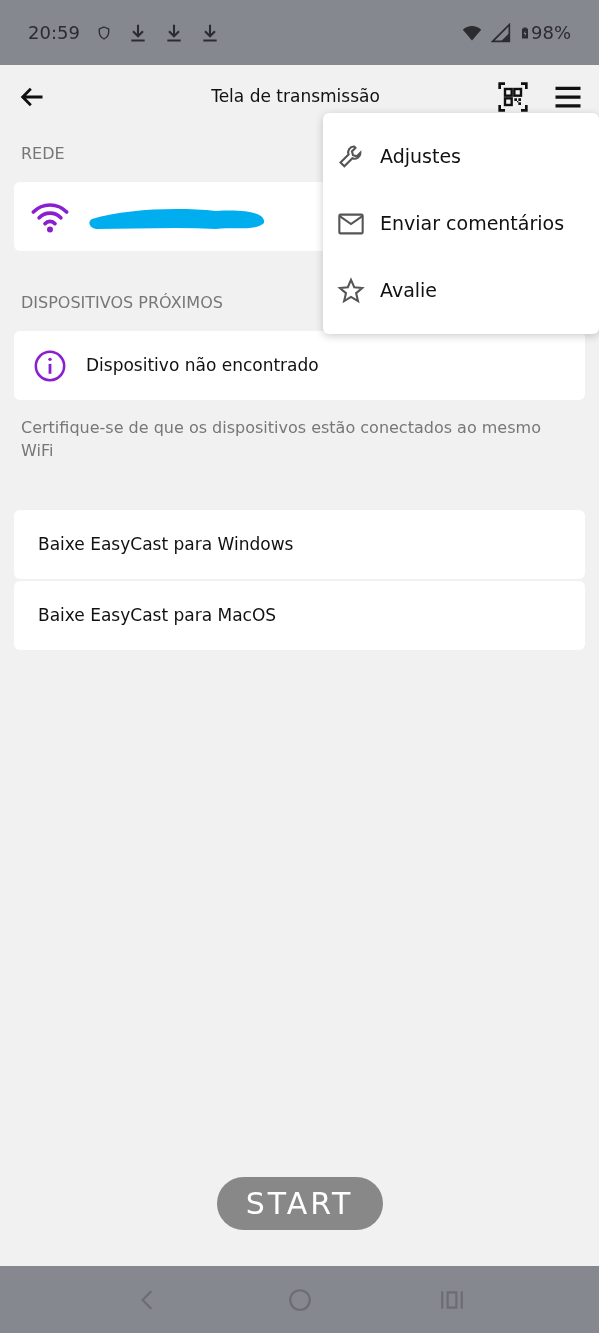 The height and width of the screenshot is (1333, 599). I want to click on clock-text: 20:59, so click(54, 33).